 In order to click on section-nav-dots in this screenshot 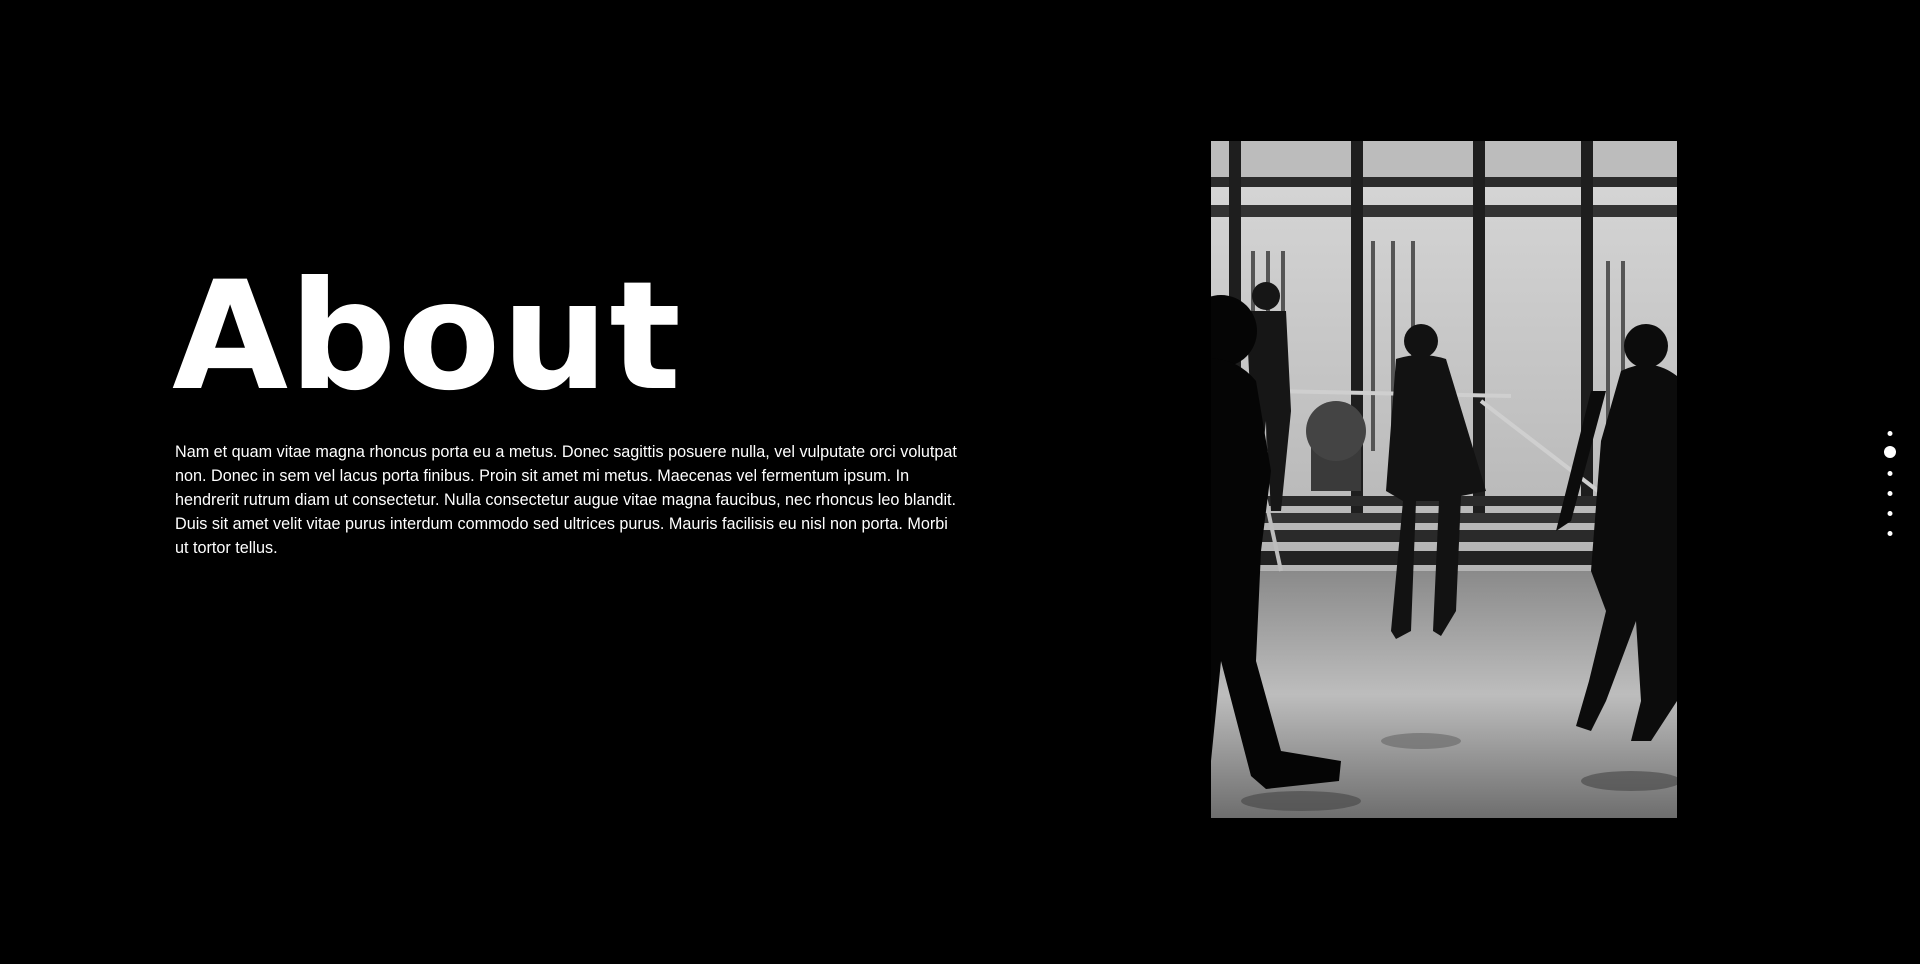, I will do `click(1890, 487)`.